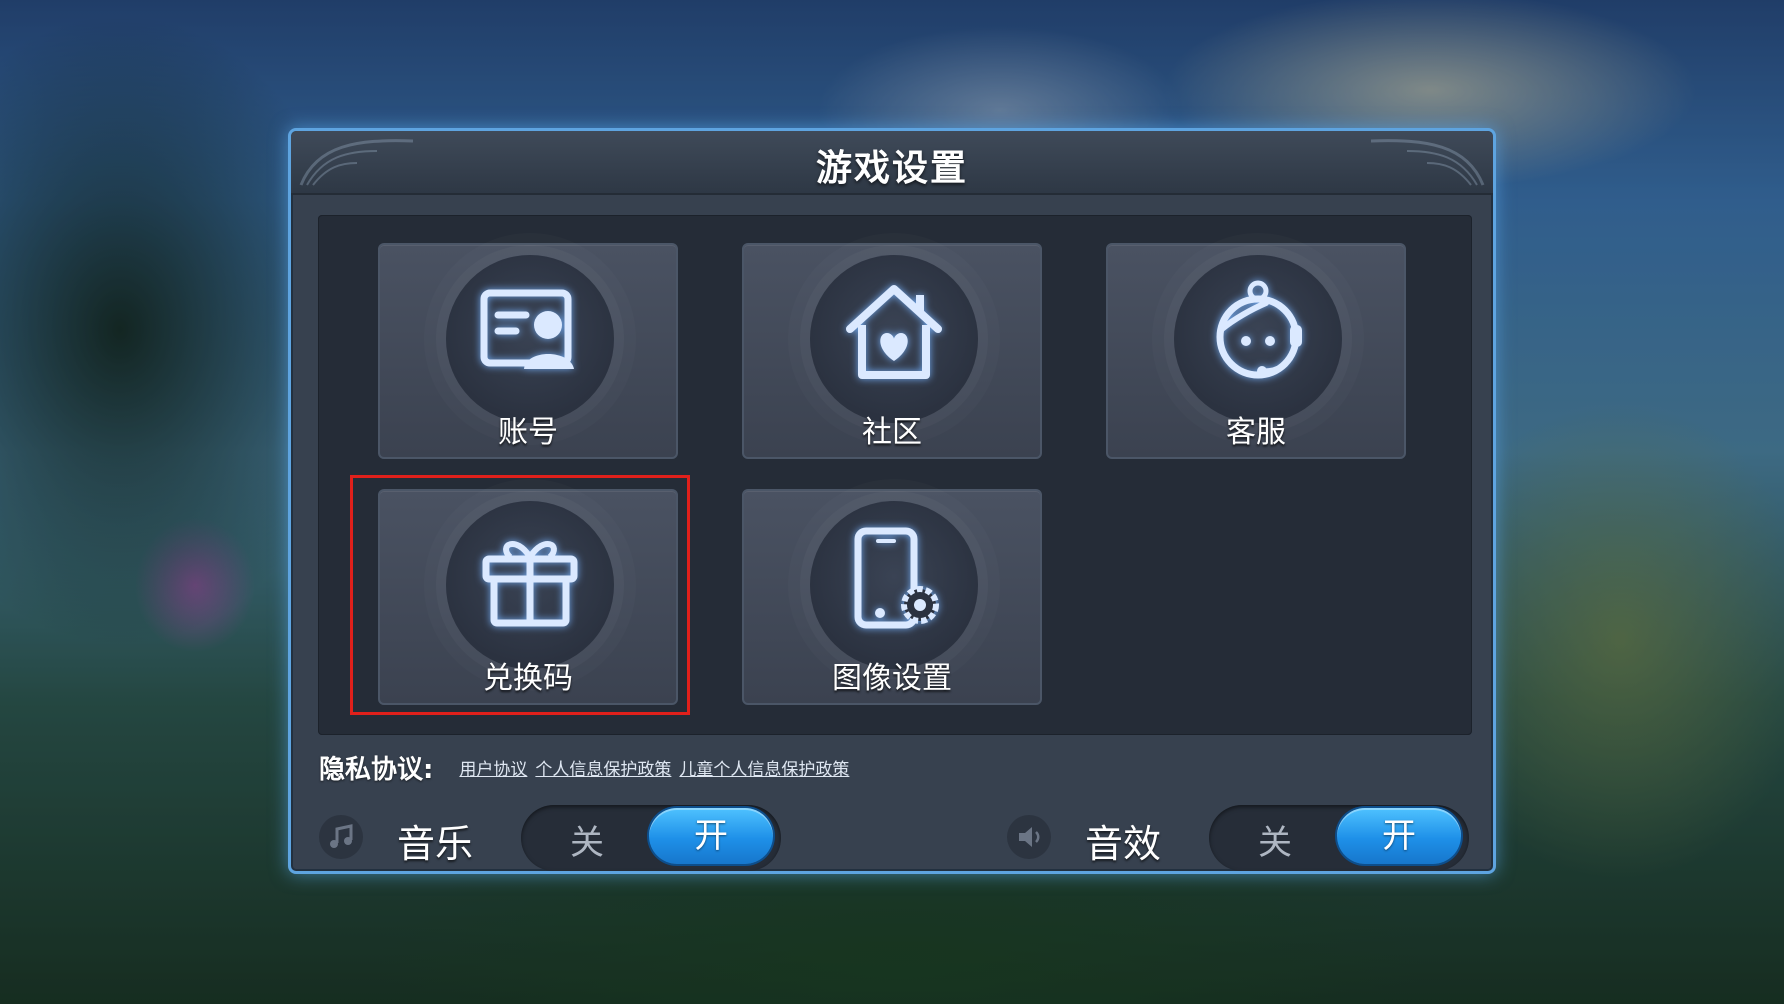 Image resolution: width=1784 pixels, height=1004 pixels. I want to click on sound-effects-label: 音效, so click(1123, 844).